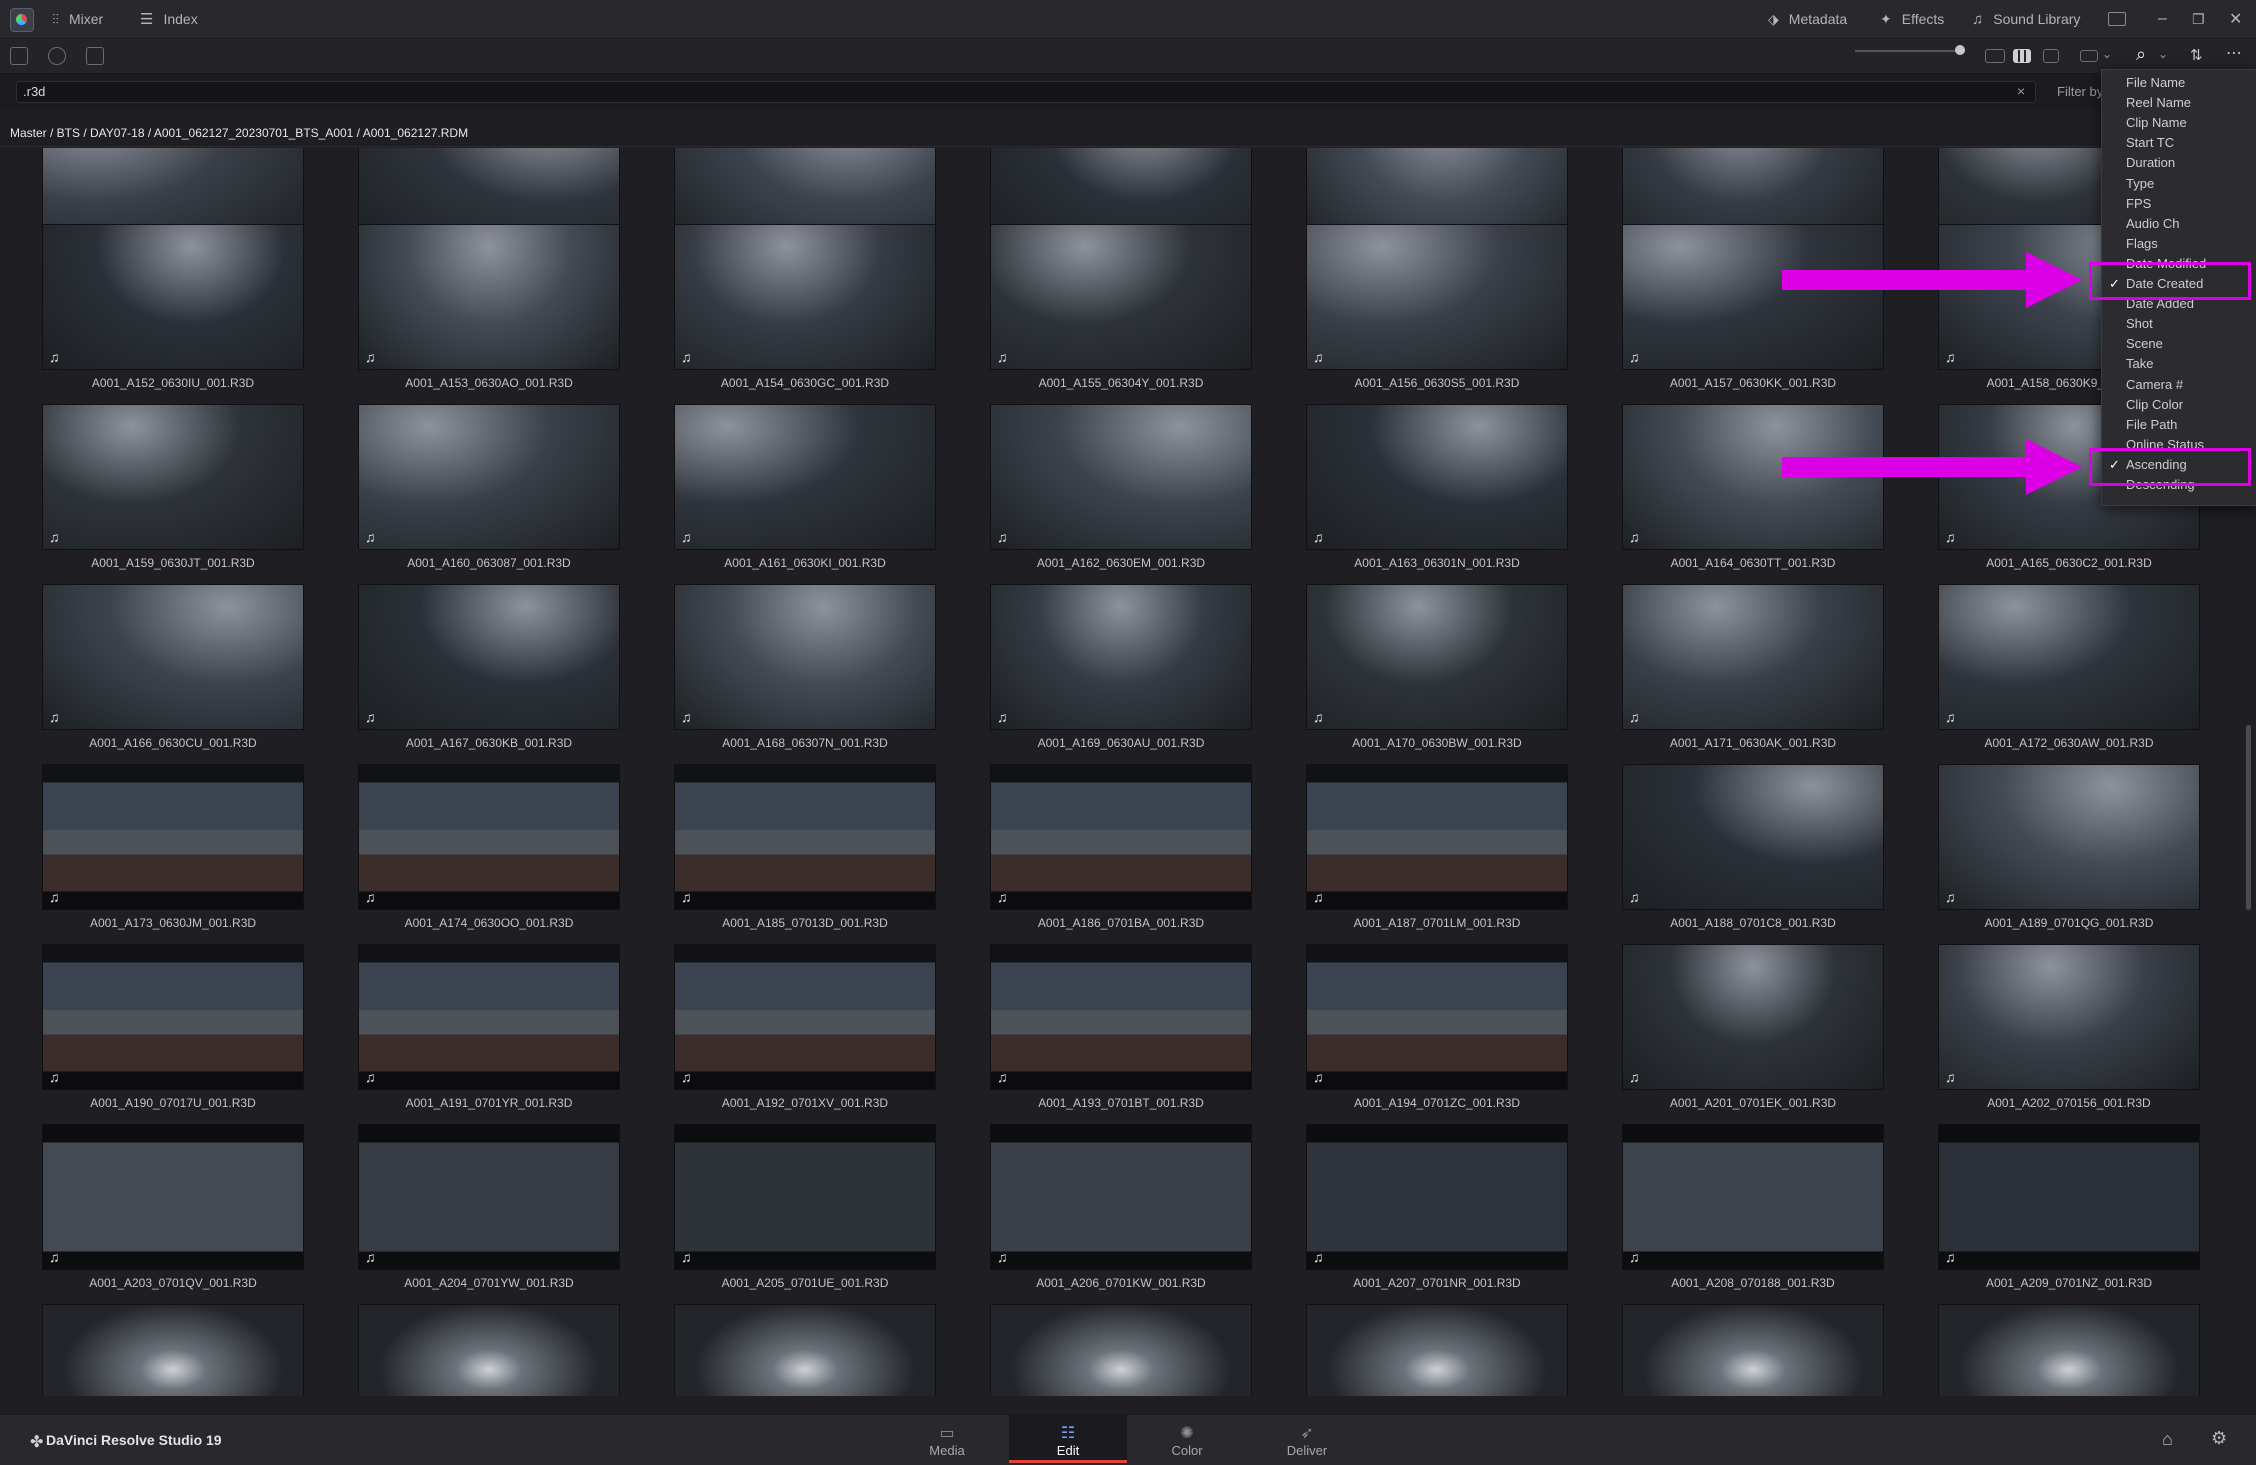 Image resolution: width=2256 pixels, height=1465 pixels. I want to click on vertical-scrollbar, so click(2248, 817).